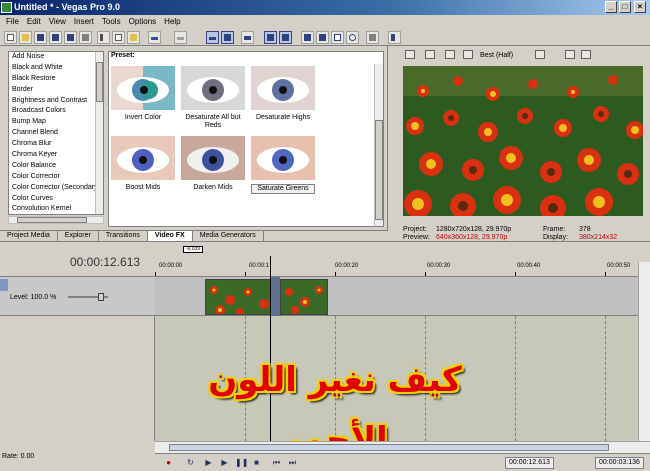 Image resolution: width=650 pixels, height=471 pixels. What do you see at coordinates (143, 22) in the screenshot?
I see `menu-options: Options` at bounding box center [143, 22].